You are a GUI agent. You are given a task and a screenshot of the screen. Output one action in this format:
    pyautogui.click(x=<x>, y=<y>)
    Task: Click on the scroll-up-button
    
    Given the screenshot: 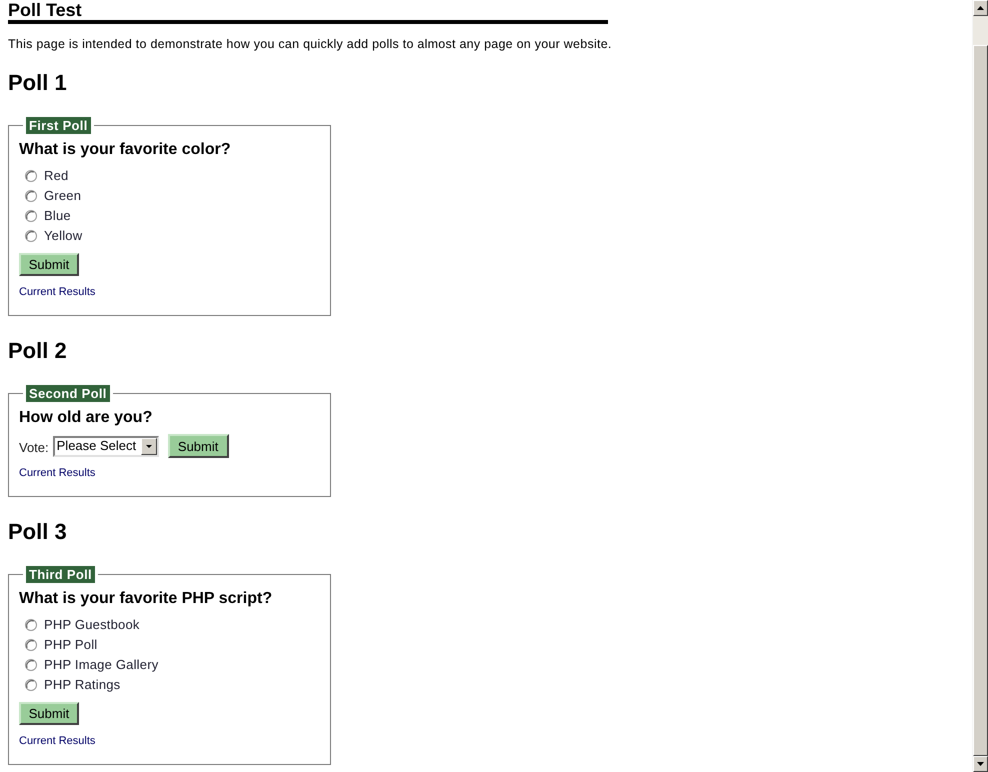 What is the action you would take?
    pyautogui.click(x=980, y=8)
    